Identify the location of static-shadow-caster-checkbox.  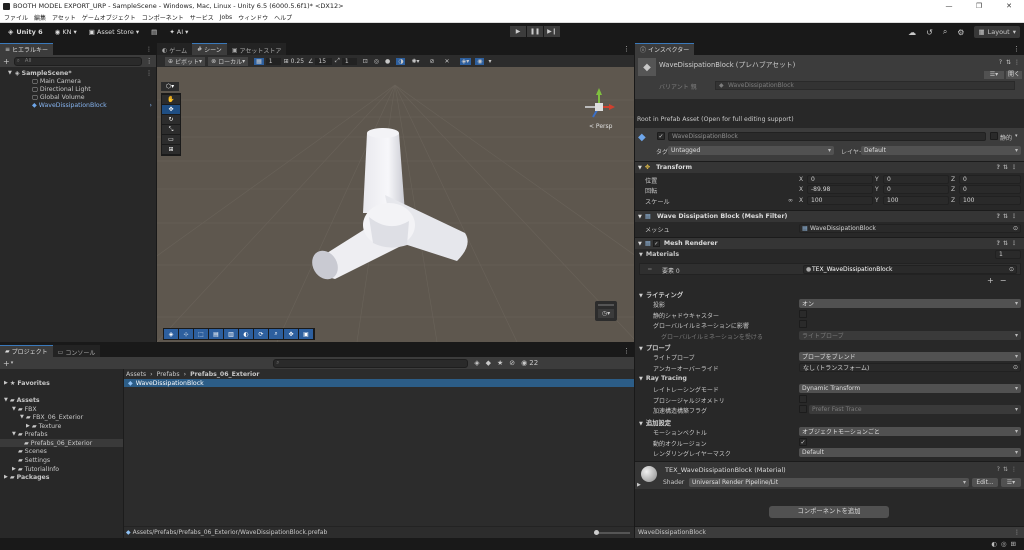
(803, 314).